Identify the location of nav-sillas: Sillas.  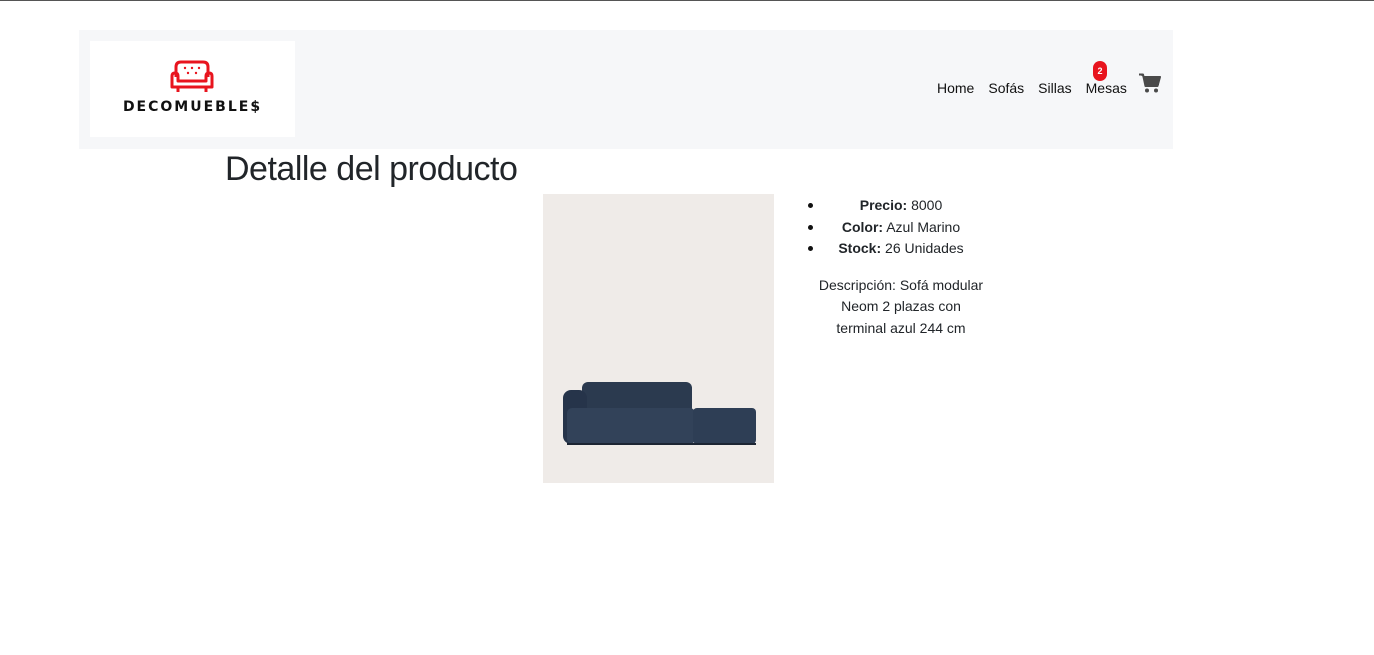
(1054, 88).